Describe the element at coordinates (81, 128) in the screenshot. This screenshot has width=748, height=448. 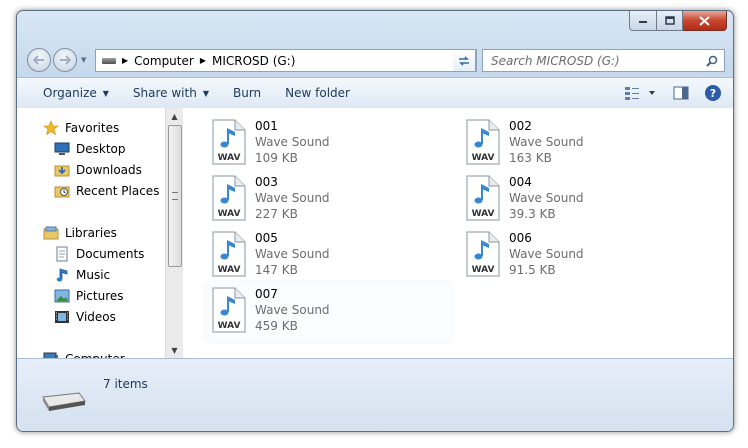
I see `nav-favorites: Favorites` at that location.